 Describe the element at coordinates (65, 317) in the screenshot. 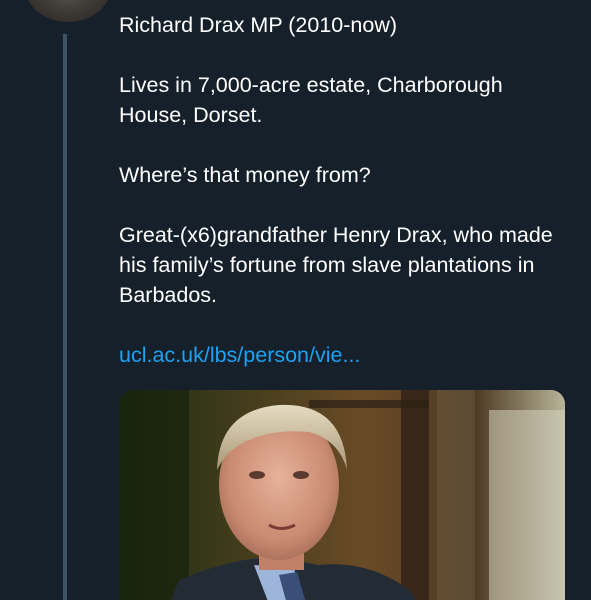

I see `thread-connector-line` at that location.